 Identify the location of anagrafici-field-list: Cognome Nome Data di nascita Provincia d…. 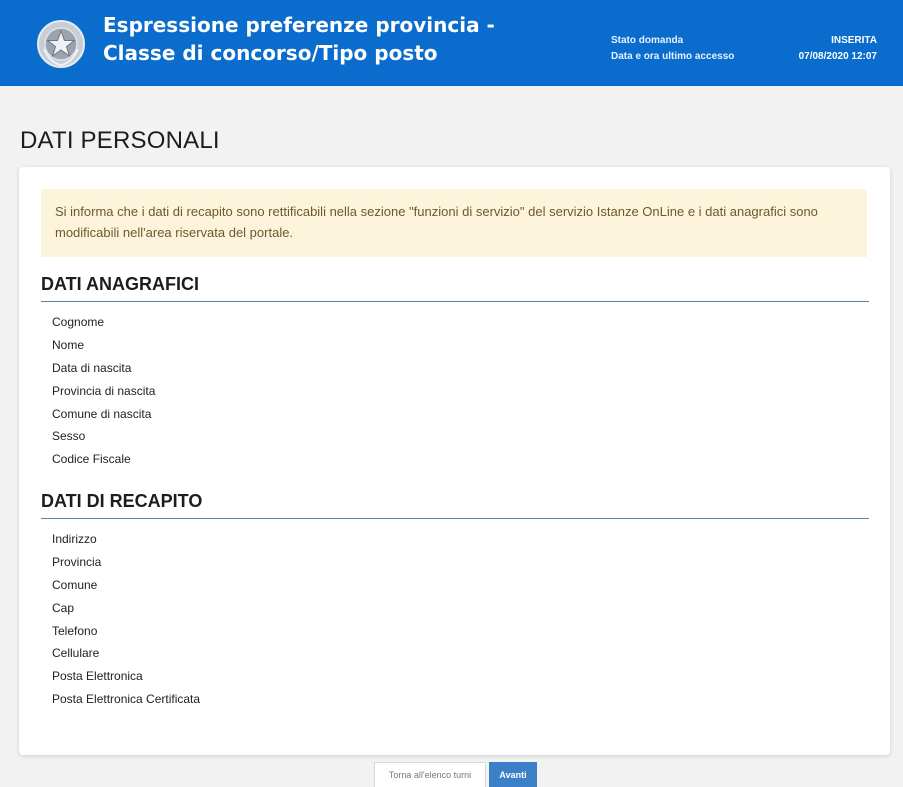
(103, 391).